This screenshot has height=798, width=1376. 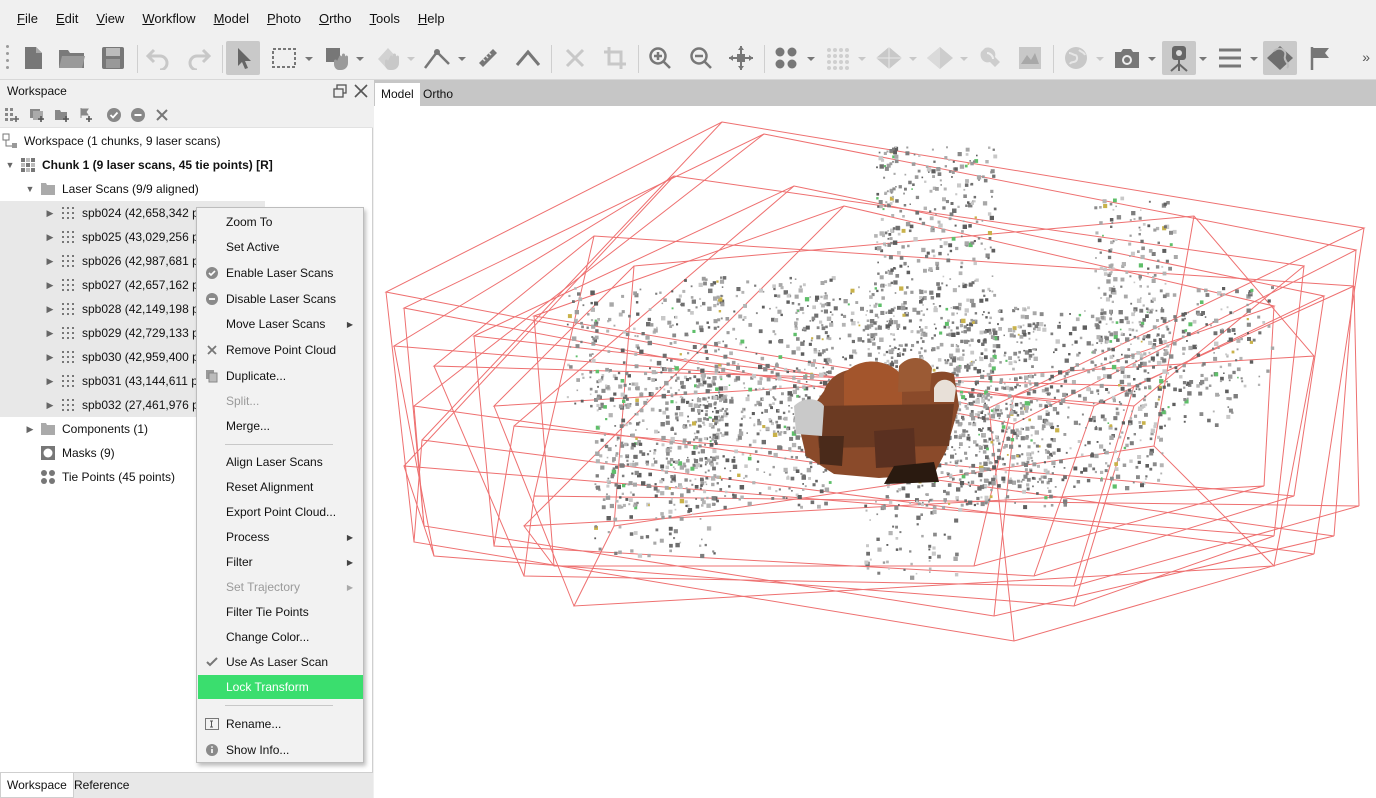 What do you see at coordinates (1230, 58) in the screenshot?
I see `show-info-button` at bounding box center [1230, 58].